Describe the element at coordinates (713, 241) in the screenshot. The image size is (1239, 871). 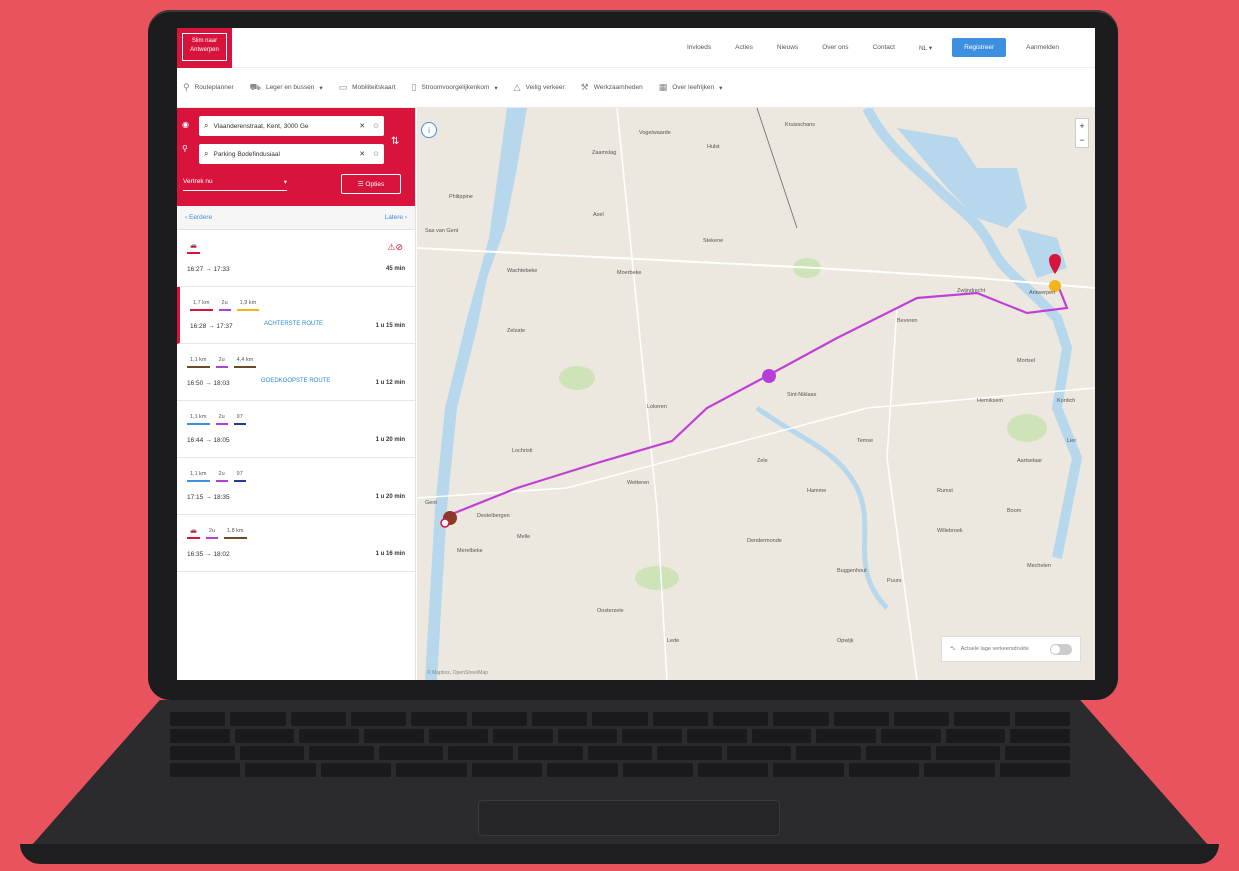
I see `map-town: Stekene` at that location.